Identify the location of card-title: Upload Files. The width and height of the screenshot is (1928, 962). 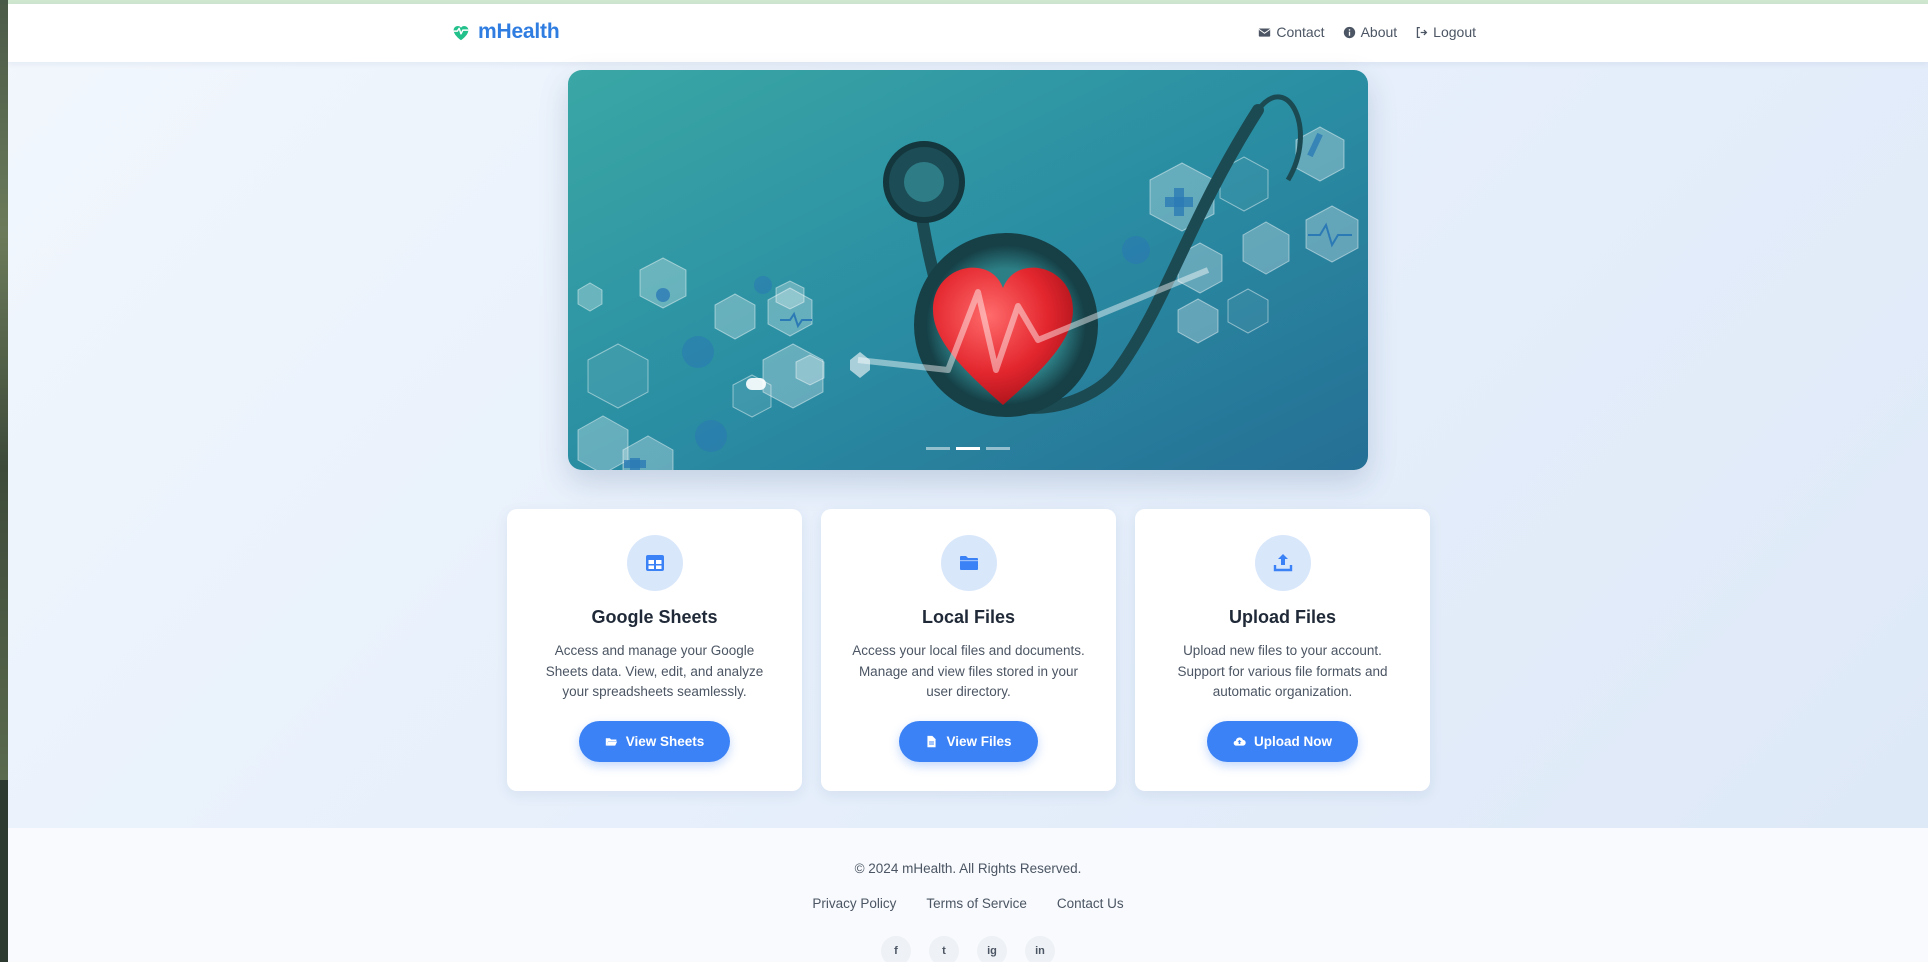
(1282, 617).